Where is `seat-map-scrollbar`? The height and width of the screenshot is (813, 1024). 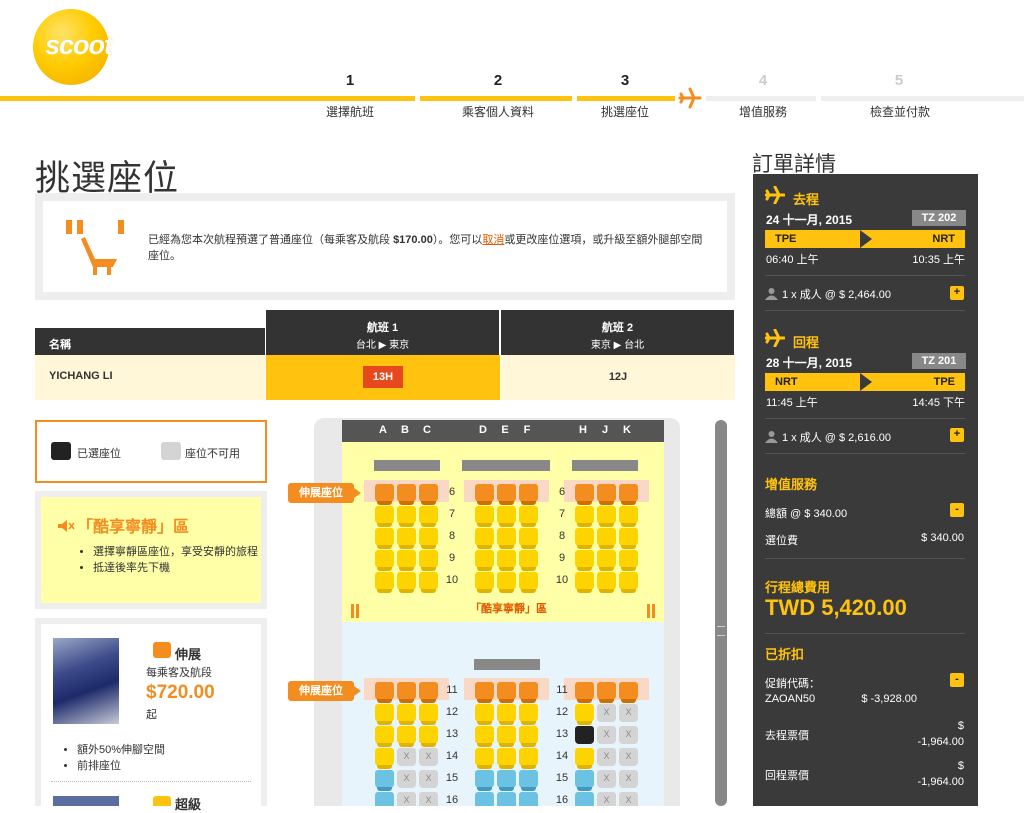
seat-map-scrollbar is located at coordinates (721, 613).